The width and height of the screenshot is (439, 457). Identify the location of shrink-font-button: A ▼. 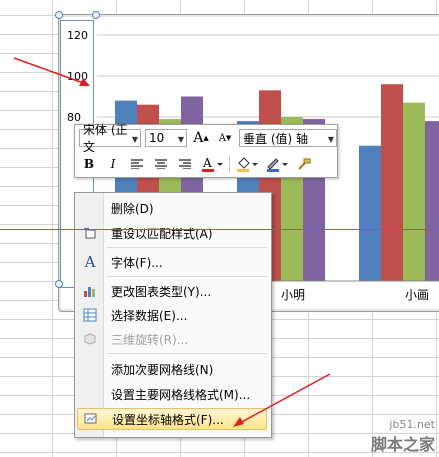
(225, 138).